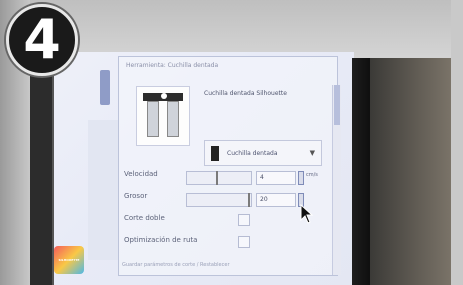 This screenshot has height=285, width=463. I want to click on step-number-badge: 4, so click(42, 40).